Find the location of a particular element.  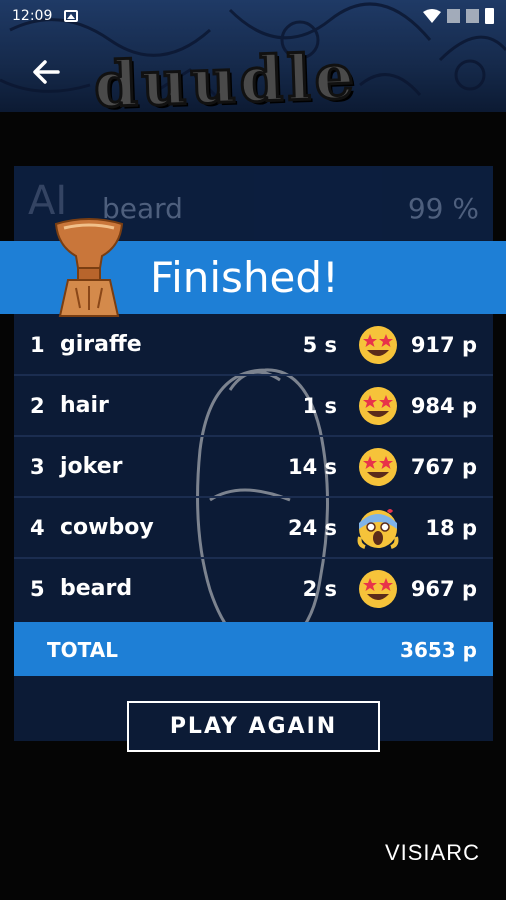

result-word: beard is located at coordinates (96, 588).